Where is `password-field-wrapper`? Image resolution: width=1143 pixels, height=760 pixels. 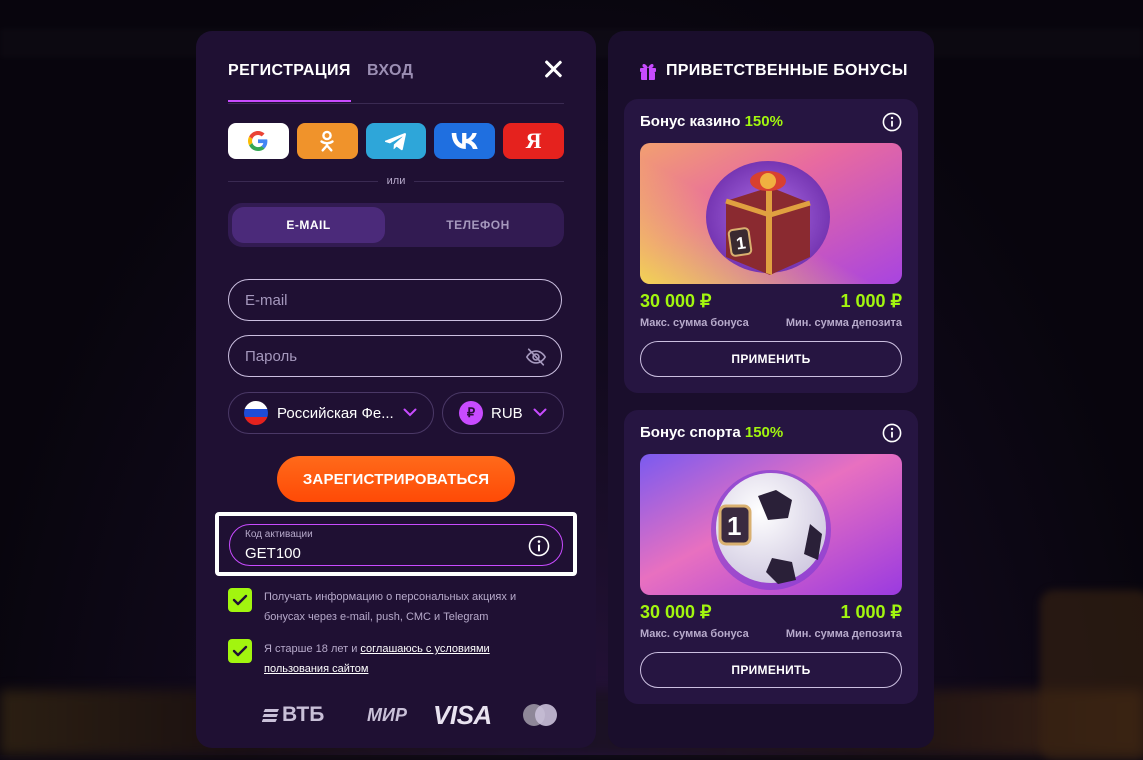 password-field-wrapper is located at coordinates (395, 356).